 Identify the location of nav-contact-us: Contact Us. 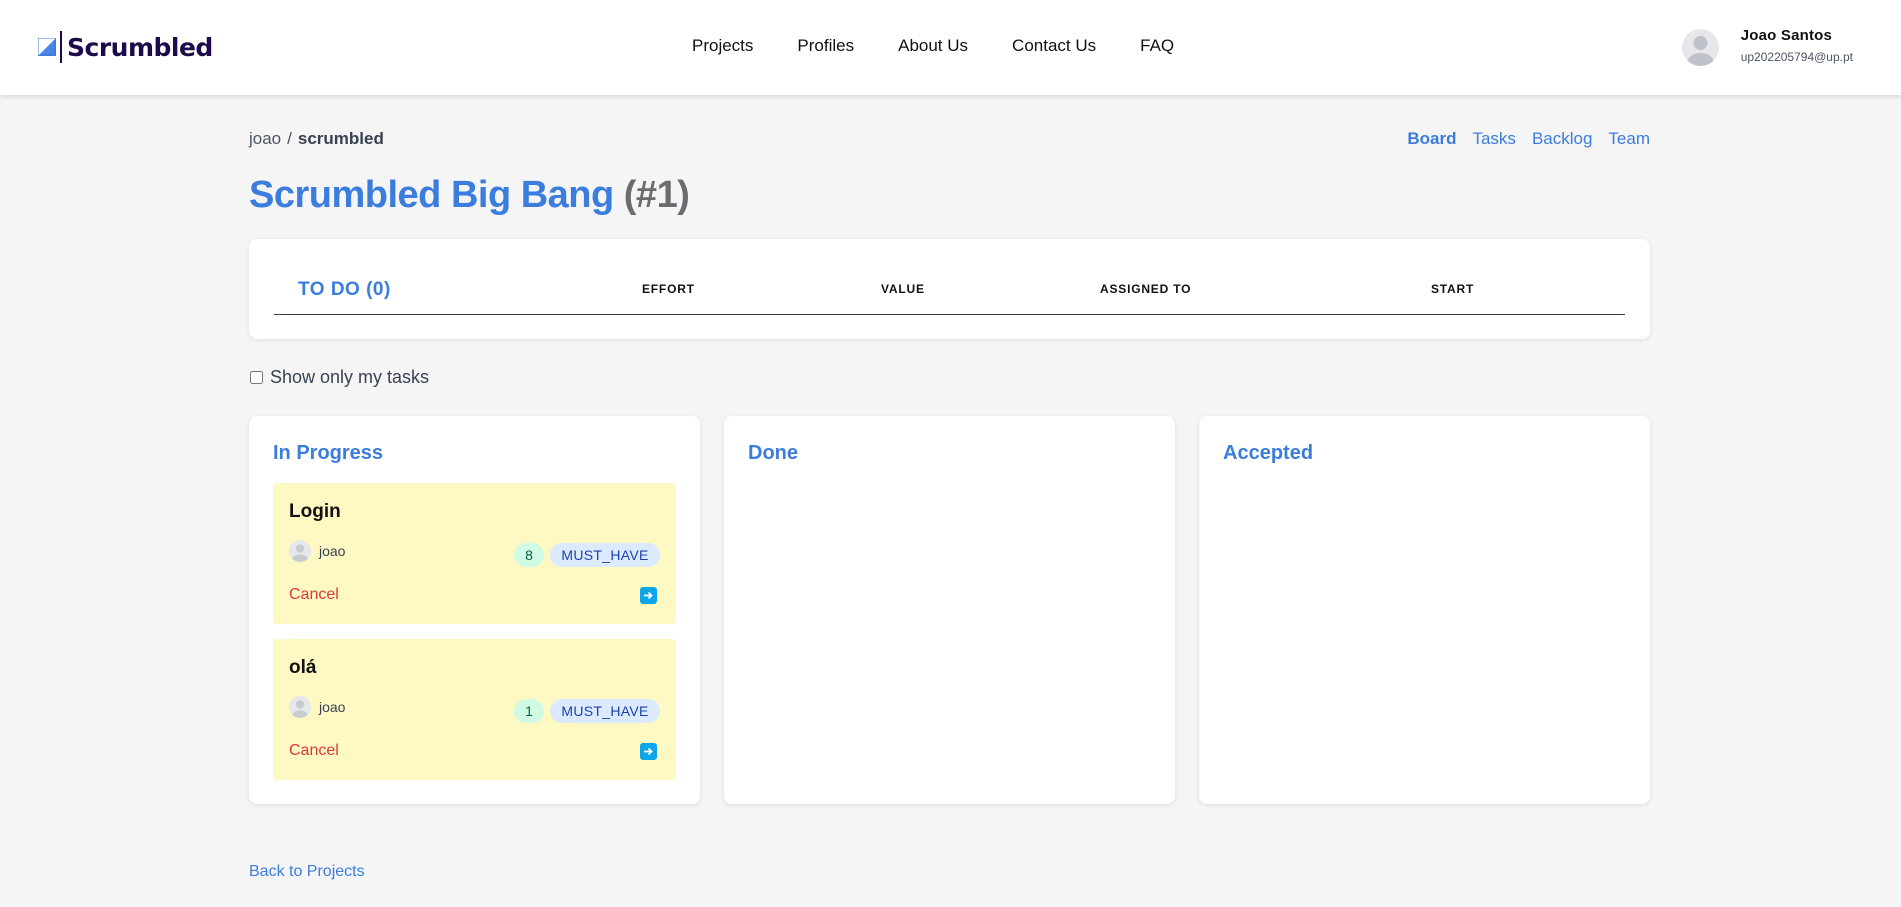
(1054, 46).